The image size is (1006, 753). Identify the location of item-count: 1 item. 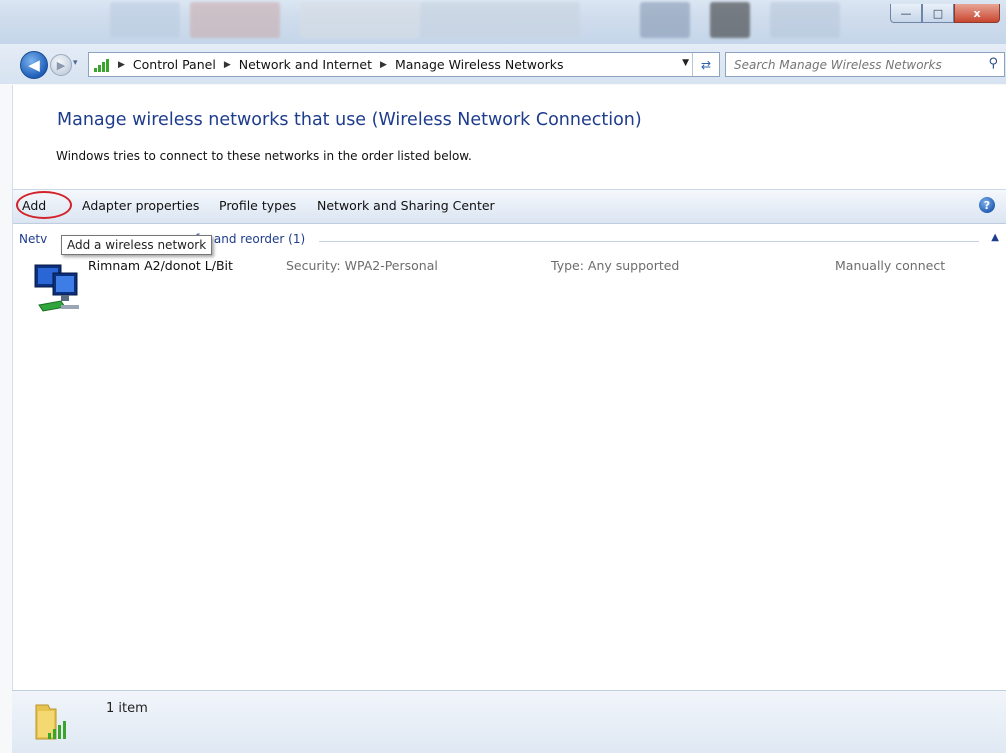
(127, 708).